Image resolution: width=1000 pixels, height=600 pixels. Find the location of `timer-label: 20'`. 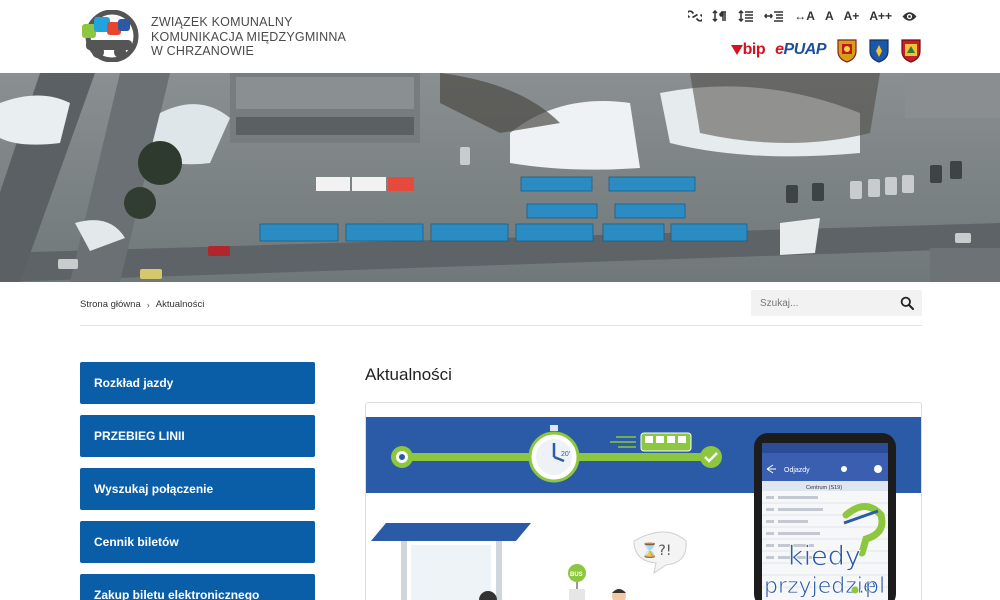

timer-label: 20' is located at coordinates (565, 454).